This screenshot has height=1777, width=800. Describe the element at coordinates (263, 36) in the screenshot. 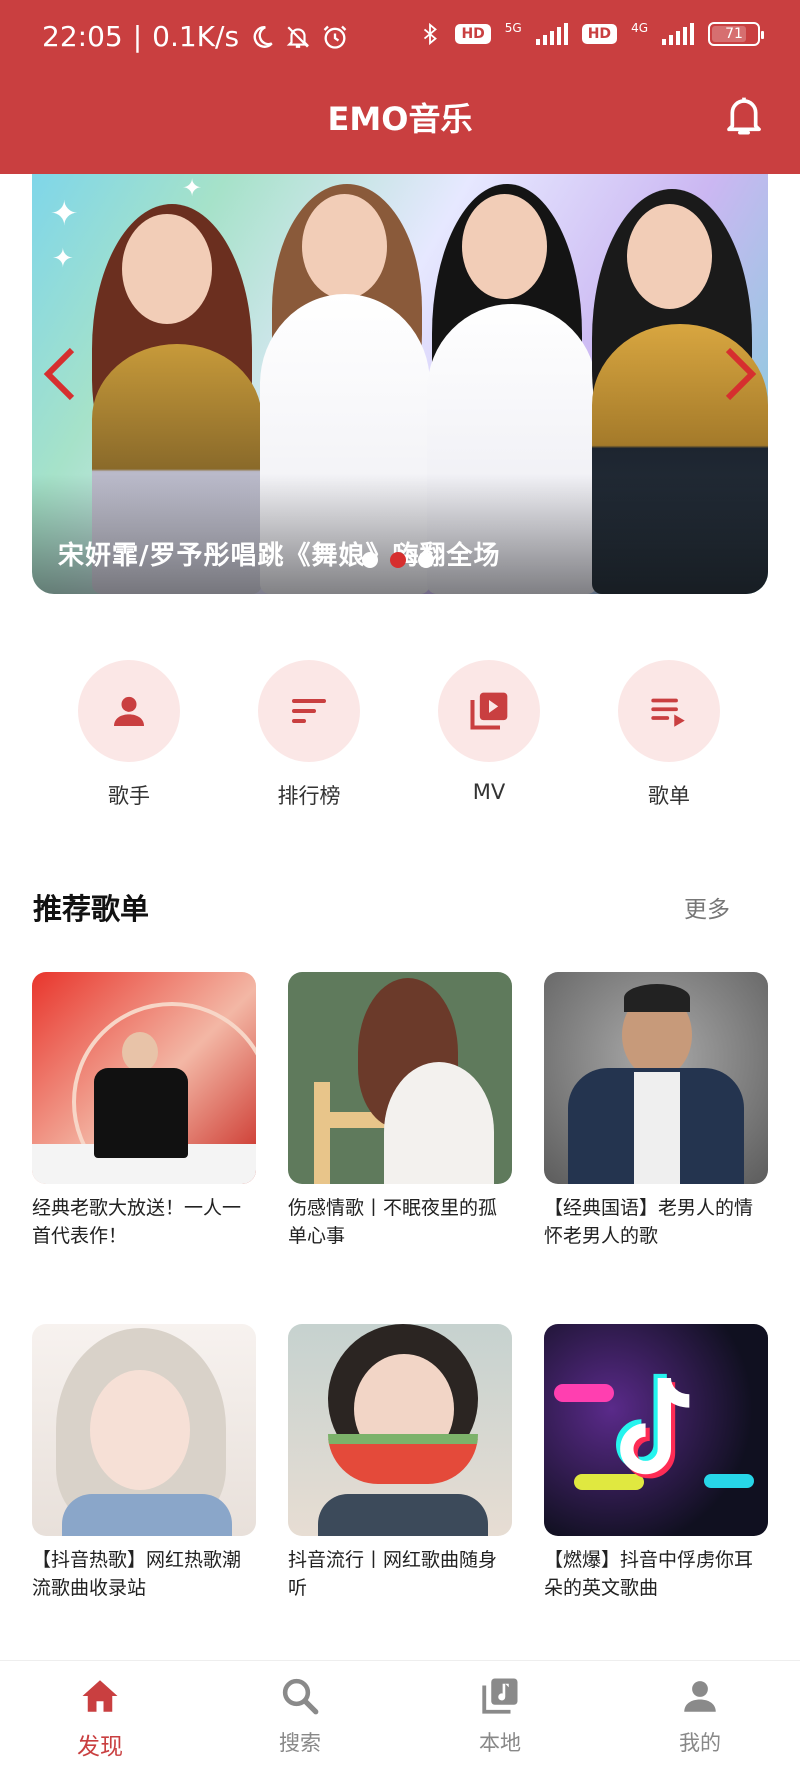

I see `moon-icon` at that location.